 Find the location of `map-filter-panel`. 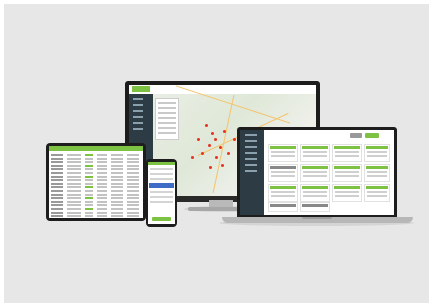

map-filter-panel is located at coordinates (167, 119).